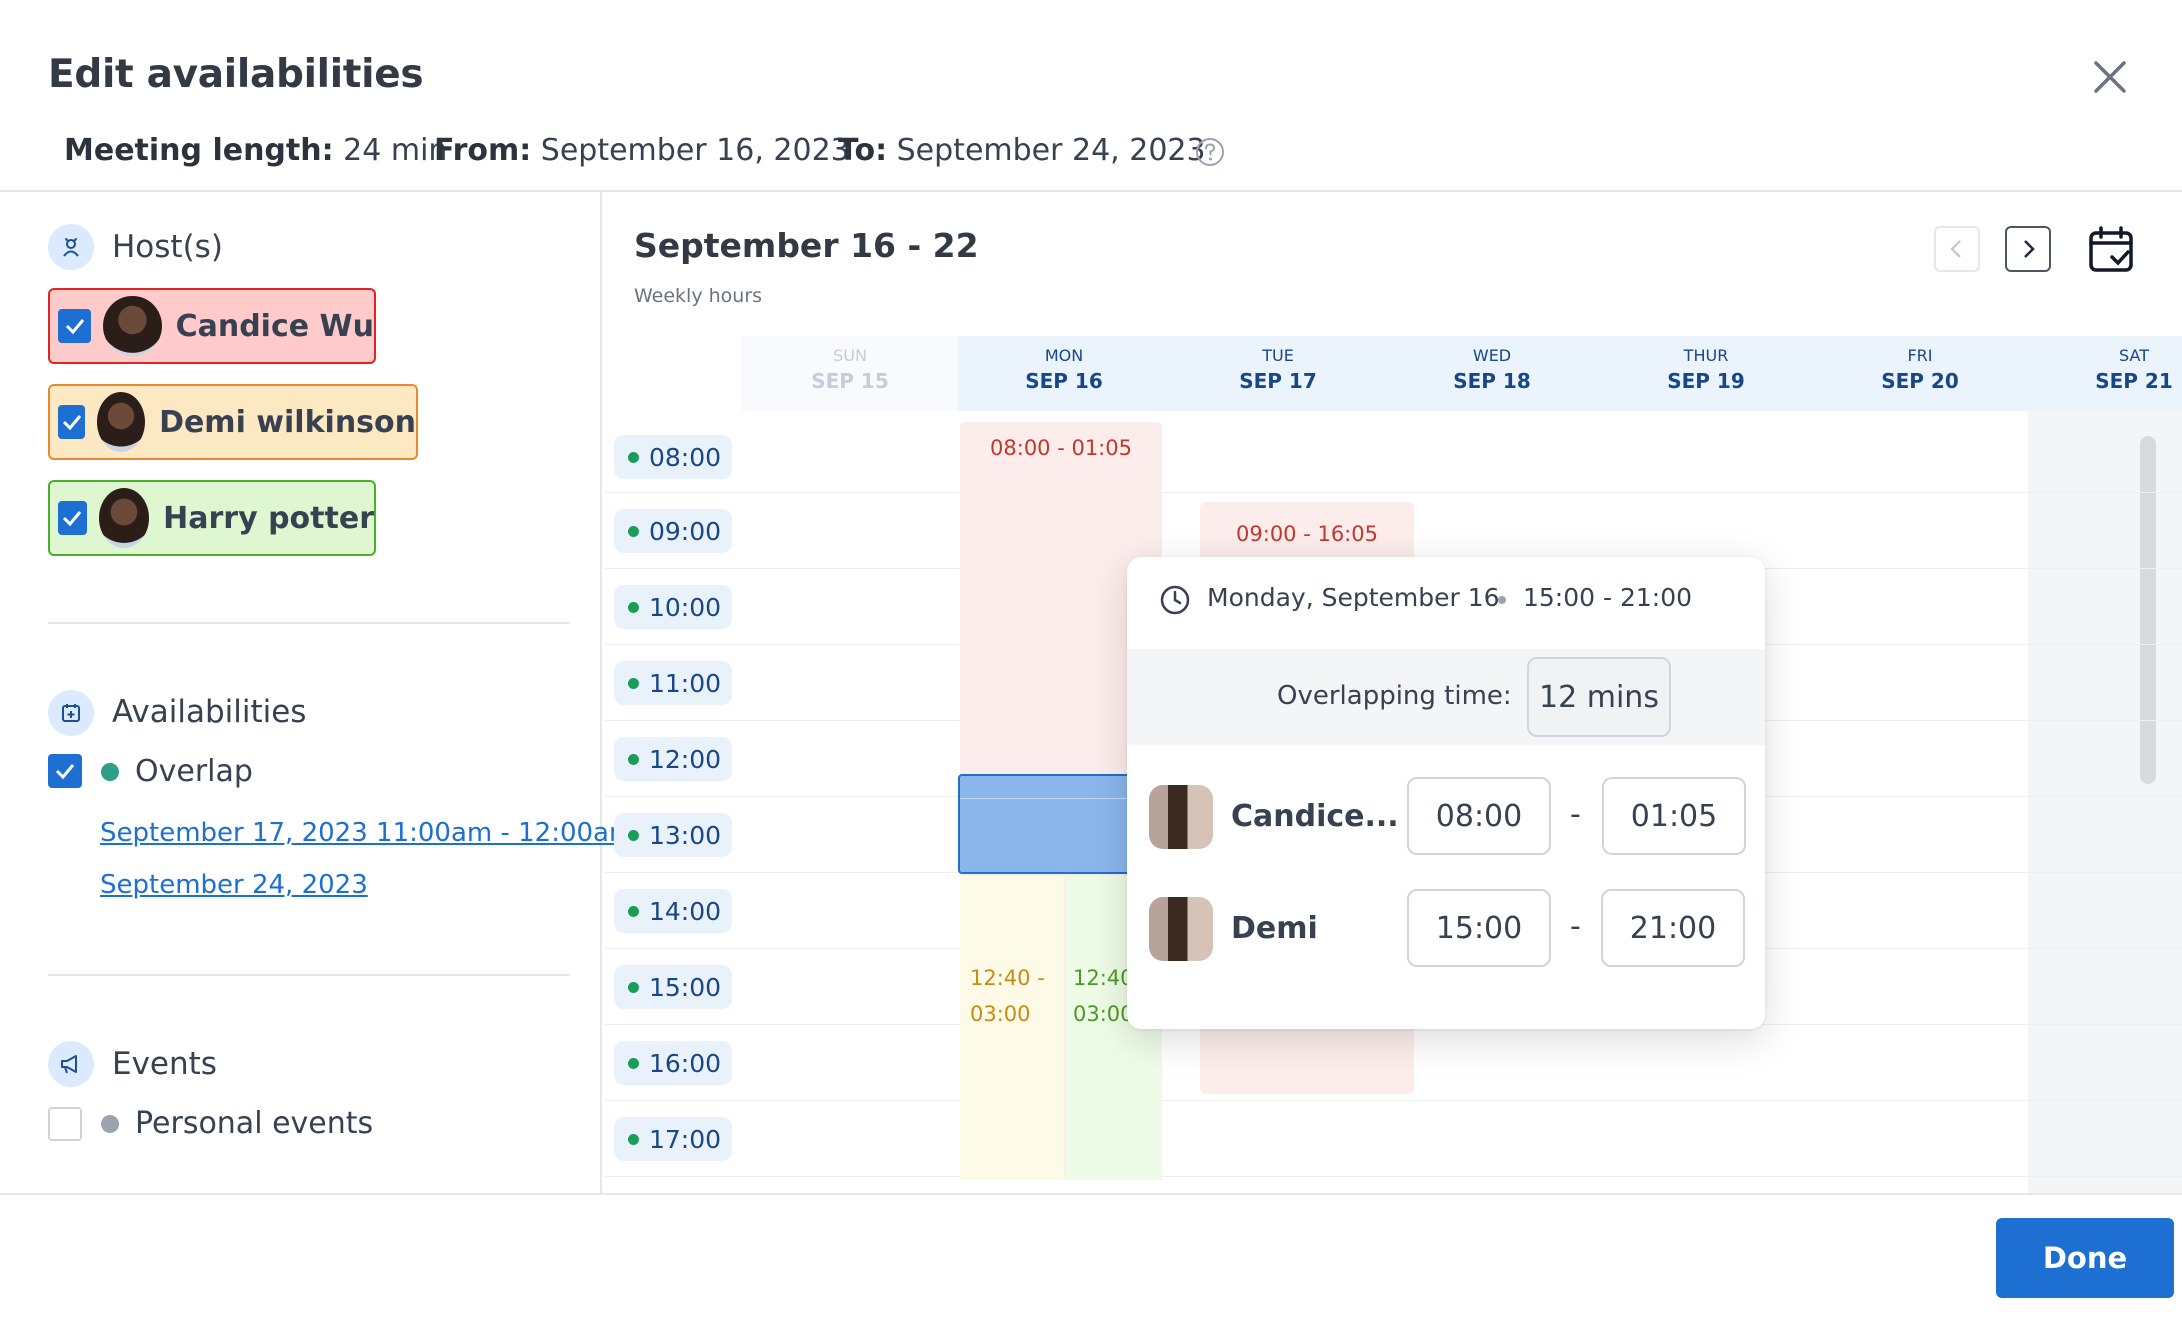  Describe the element at coordinates (71, 713) in the screenshot. I see `calendar-plus-icon` at that location.